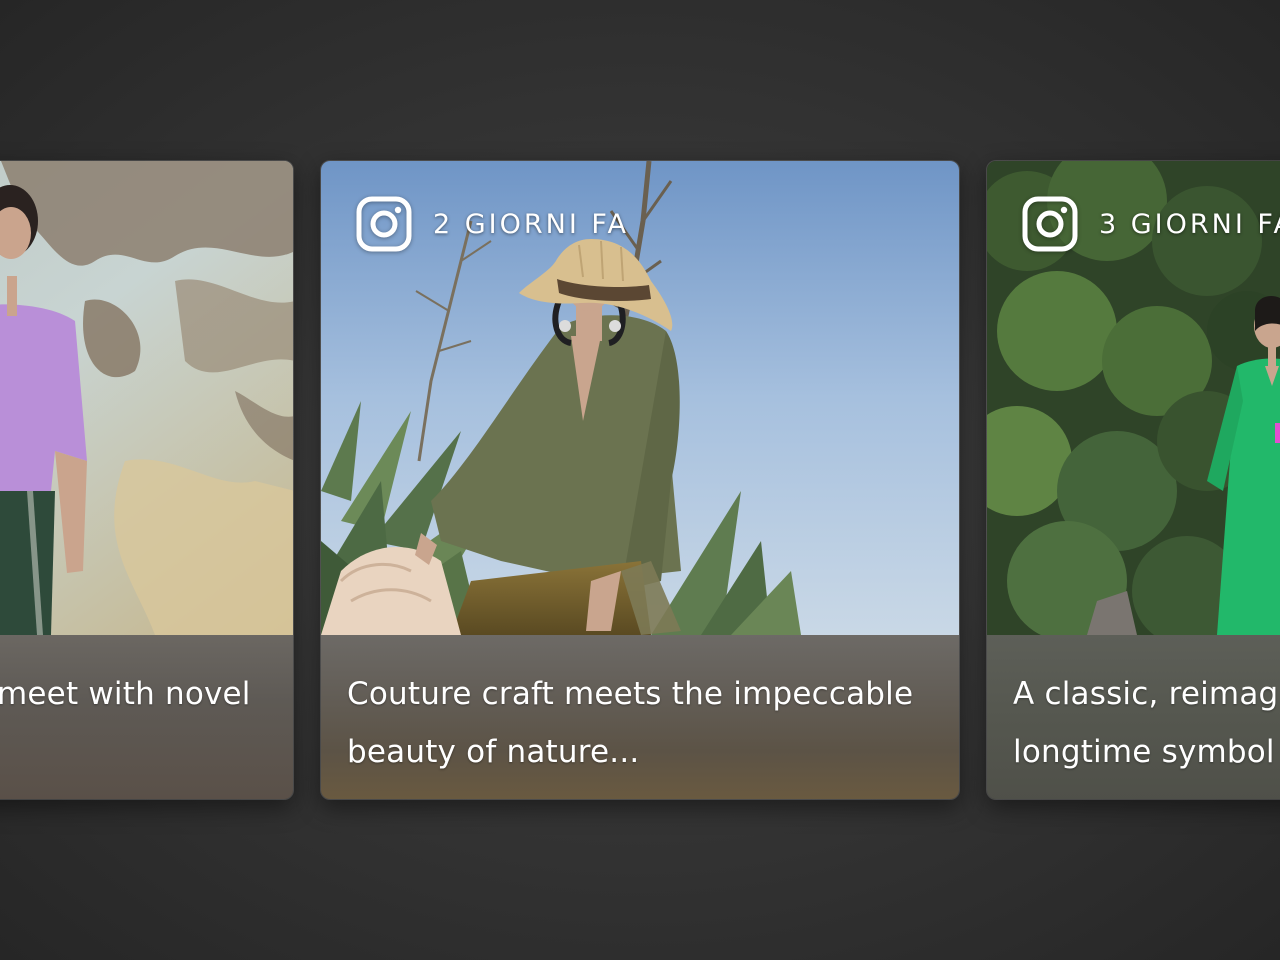 The width and height of the screenshot is (1280, 960). I want to click on post-caption: meet with novel, so click(125, 694).